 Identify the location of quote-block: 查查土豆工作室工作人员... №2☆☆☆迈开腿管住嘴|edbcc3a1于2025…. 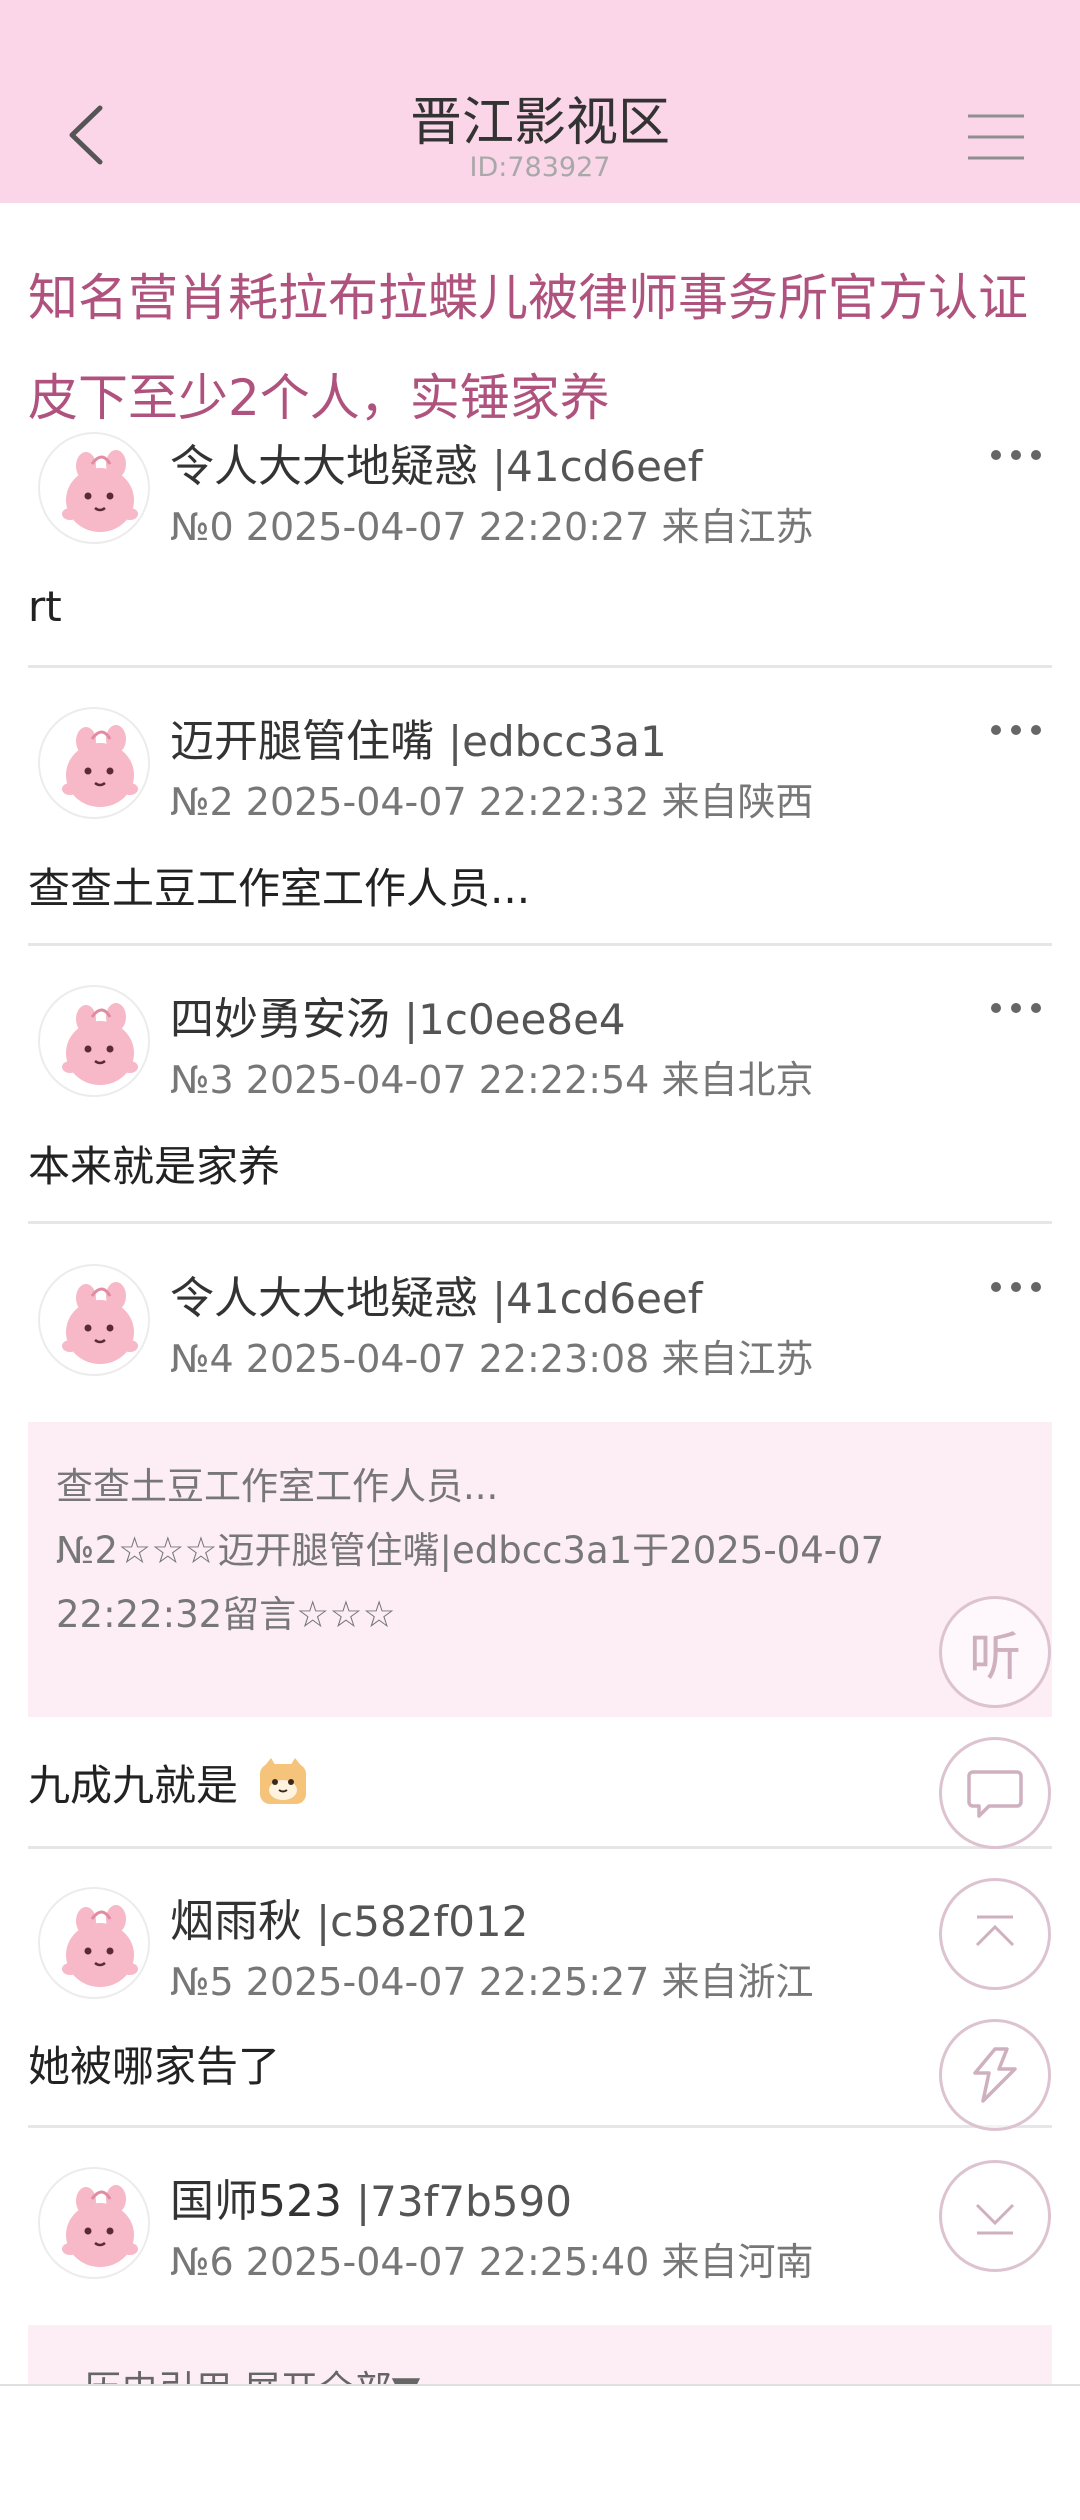
(540, 1569).